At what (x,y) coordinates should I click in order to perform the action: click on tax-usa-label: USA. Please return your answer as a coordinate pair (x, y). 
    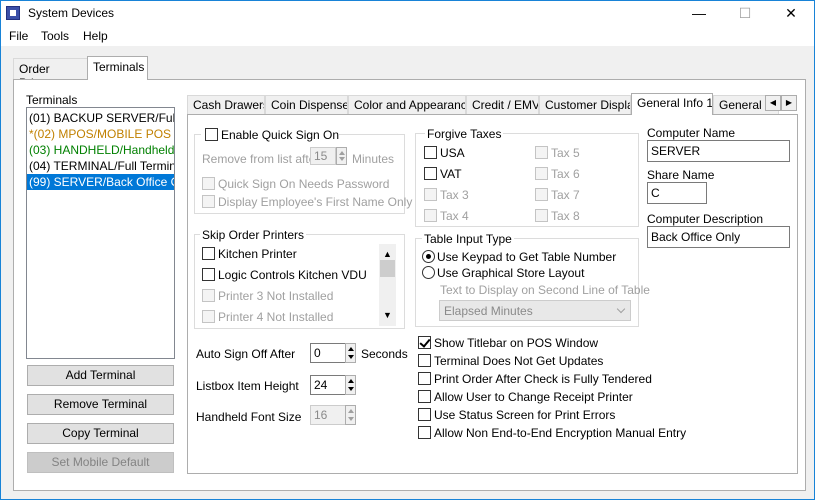
    Looking at the image, I should click on (452, 153).